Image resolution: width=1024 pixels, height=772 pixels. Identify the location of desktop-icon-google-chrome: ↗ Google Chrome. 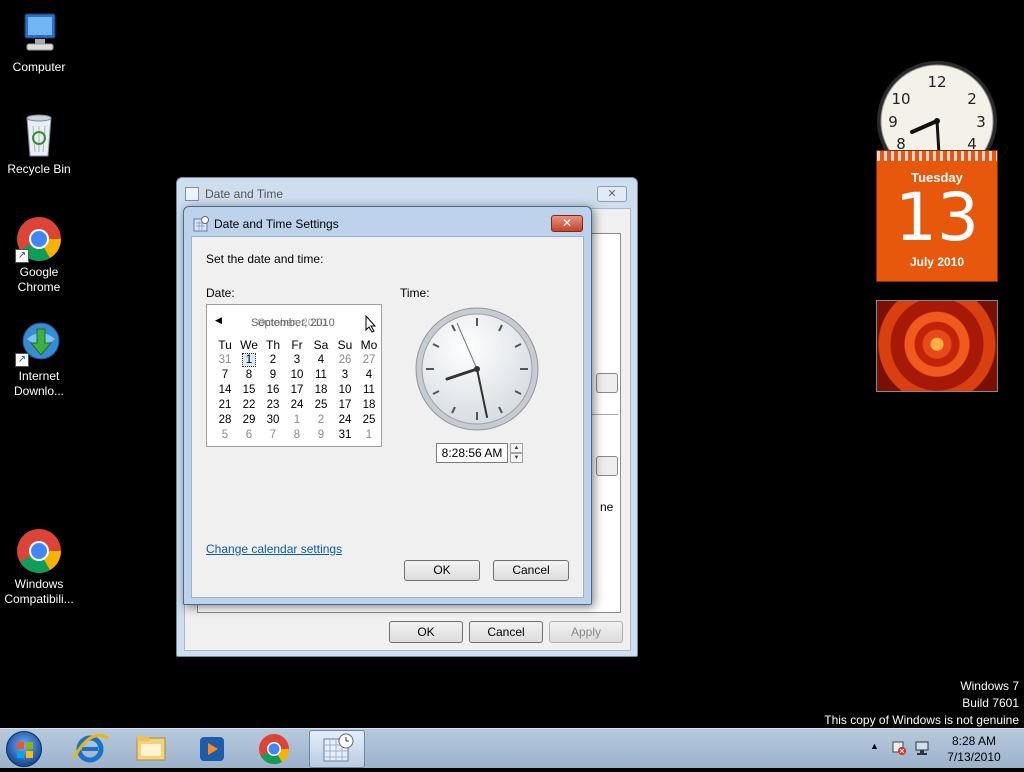
(39, 255).